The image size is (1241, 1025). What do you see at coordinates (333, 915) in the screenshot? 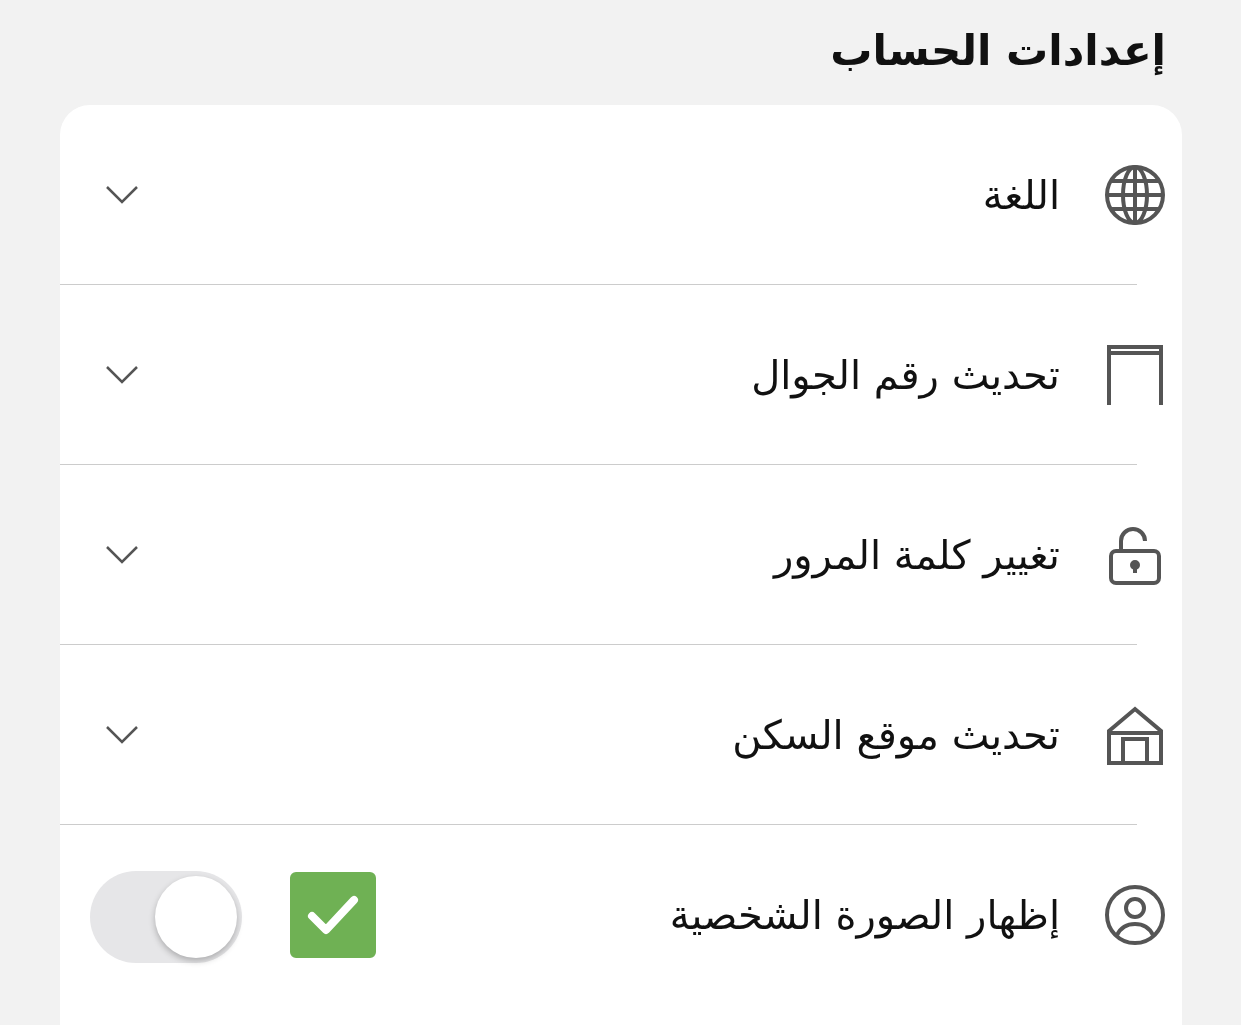
I see `checkbox` at bounding box center [333, 915].